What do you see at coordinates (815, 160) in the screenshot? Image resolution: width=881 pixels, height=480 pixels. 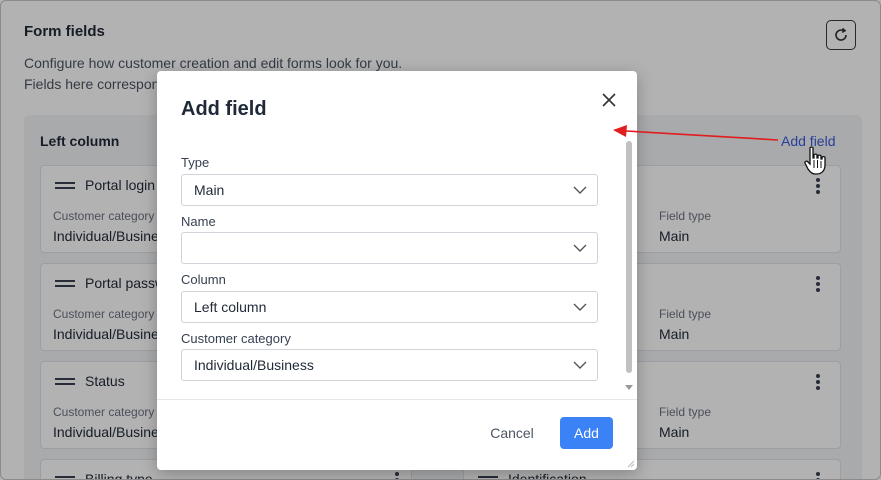 I see `hand-pointer-icon` at bounding box center [815, 160].